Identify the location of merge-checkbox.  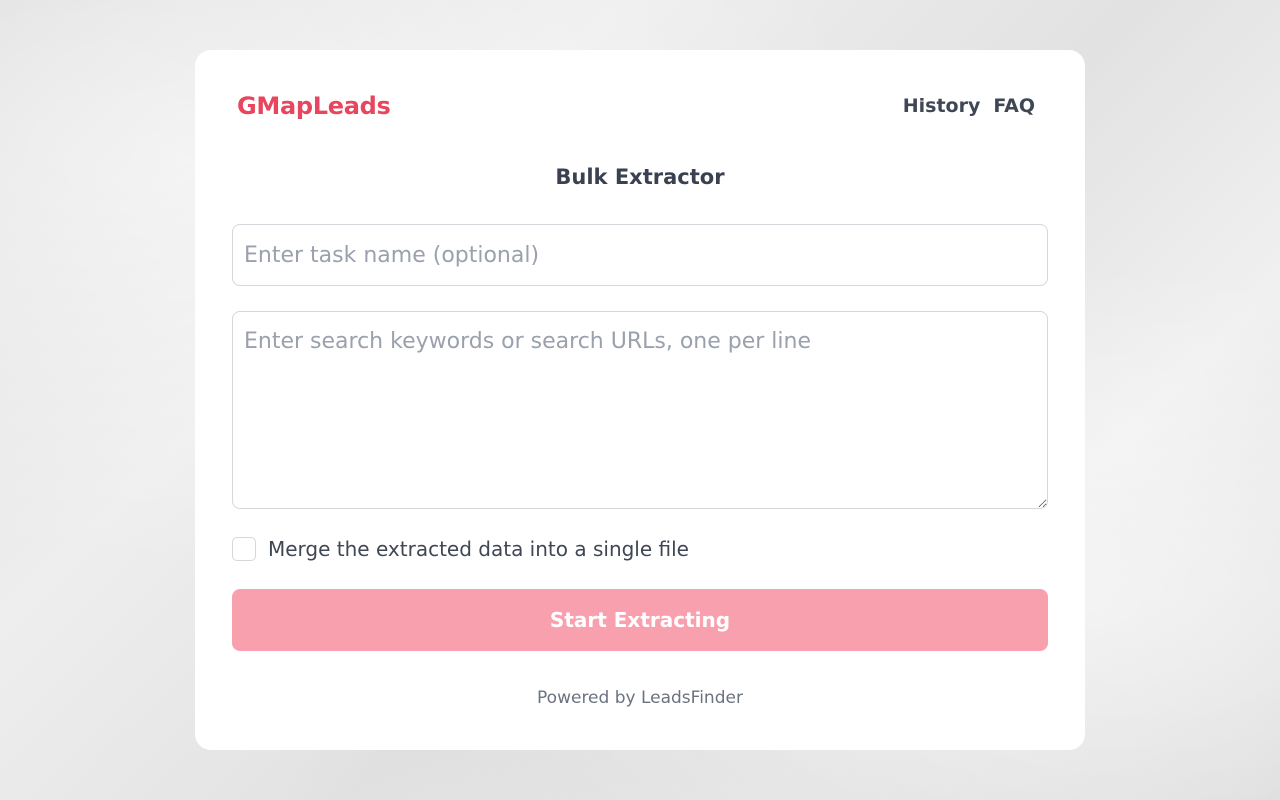
(244, 549).